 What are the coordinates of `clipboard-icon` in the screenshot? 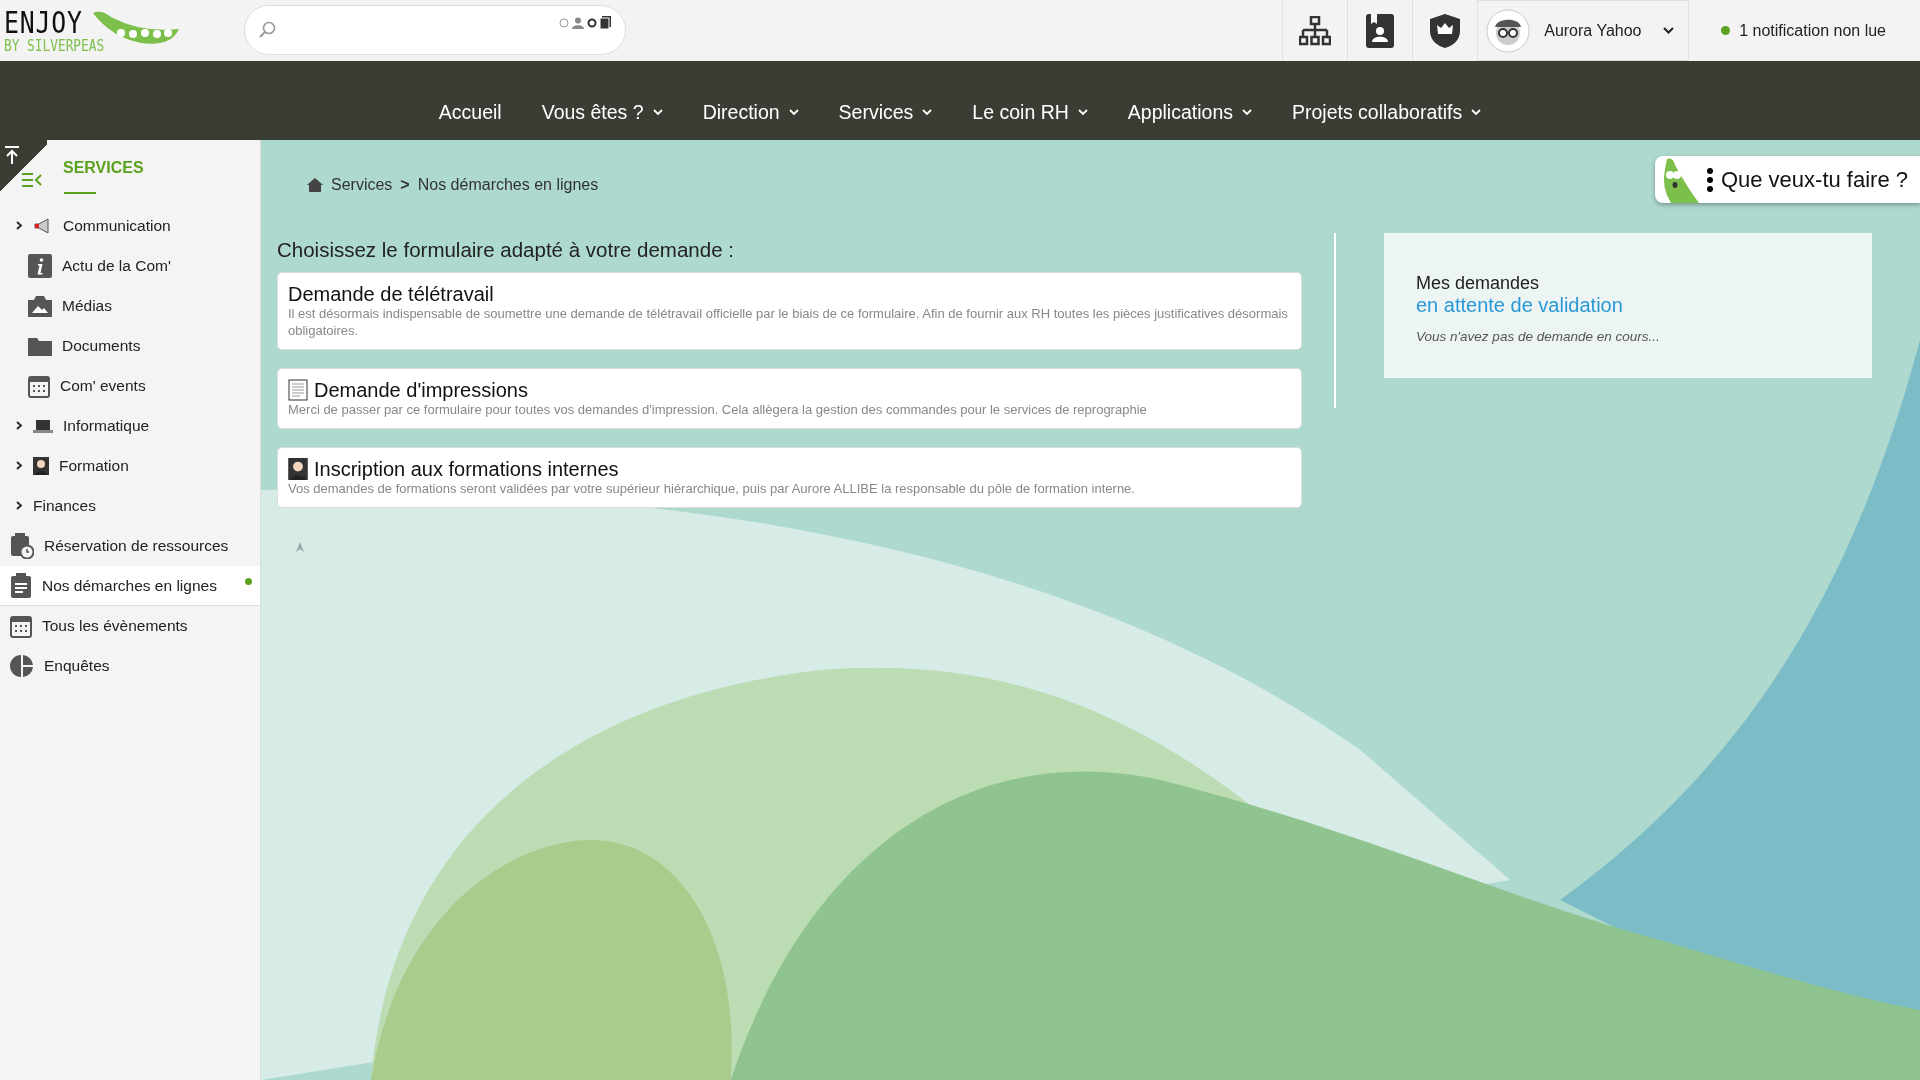 It's located at (21, 585).